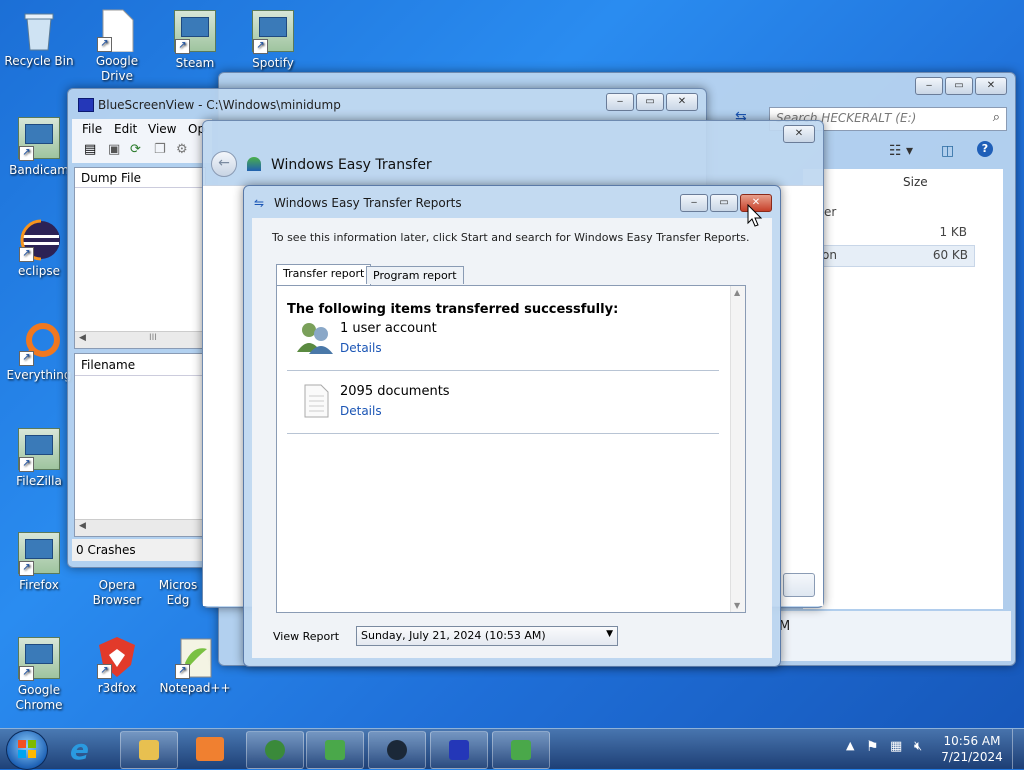 The width and height of the screenshot is (1024, 770). Describe the element at coordinates (39, 344) in the screenshot. I see `search-magnifier-icon: ↗` at that location.